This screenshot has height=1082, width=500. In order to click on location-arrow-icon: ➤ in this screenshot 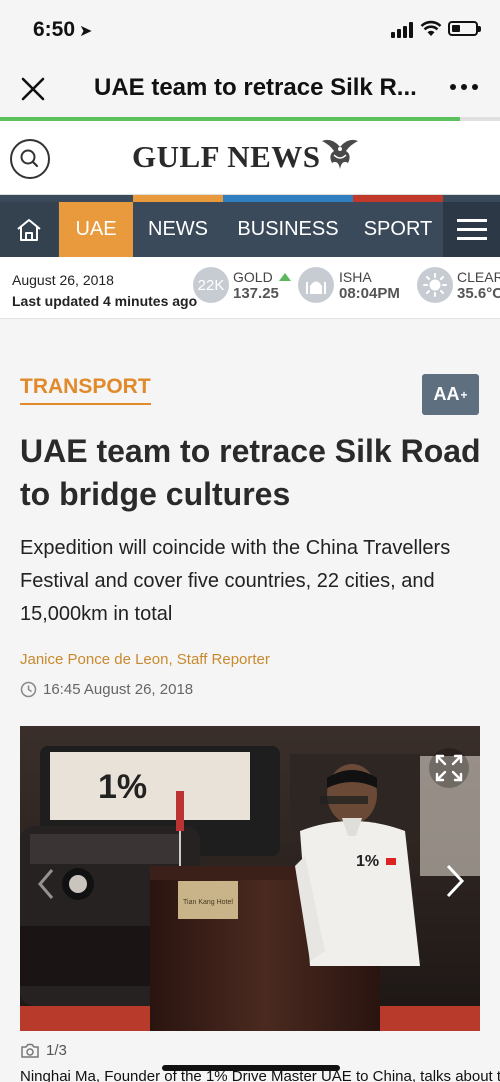, I will do `click(86, 31)`.